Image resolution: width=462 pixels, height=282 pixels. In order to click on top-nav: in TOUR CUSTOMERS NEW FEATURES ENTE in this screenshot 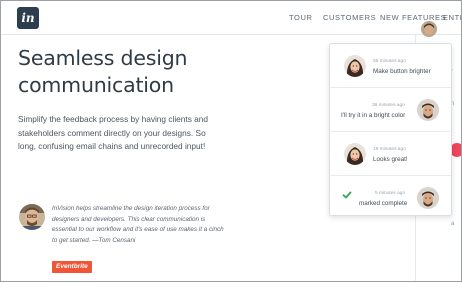, I will do `click(231, 18)`.